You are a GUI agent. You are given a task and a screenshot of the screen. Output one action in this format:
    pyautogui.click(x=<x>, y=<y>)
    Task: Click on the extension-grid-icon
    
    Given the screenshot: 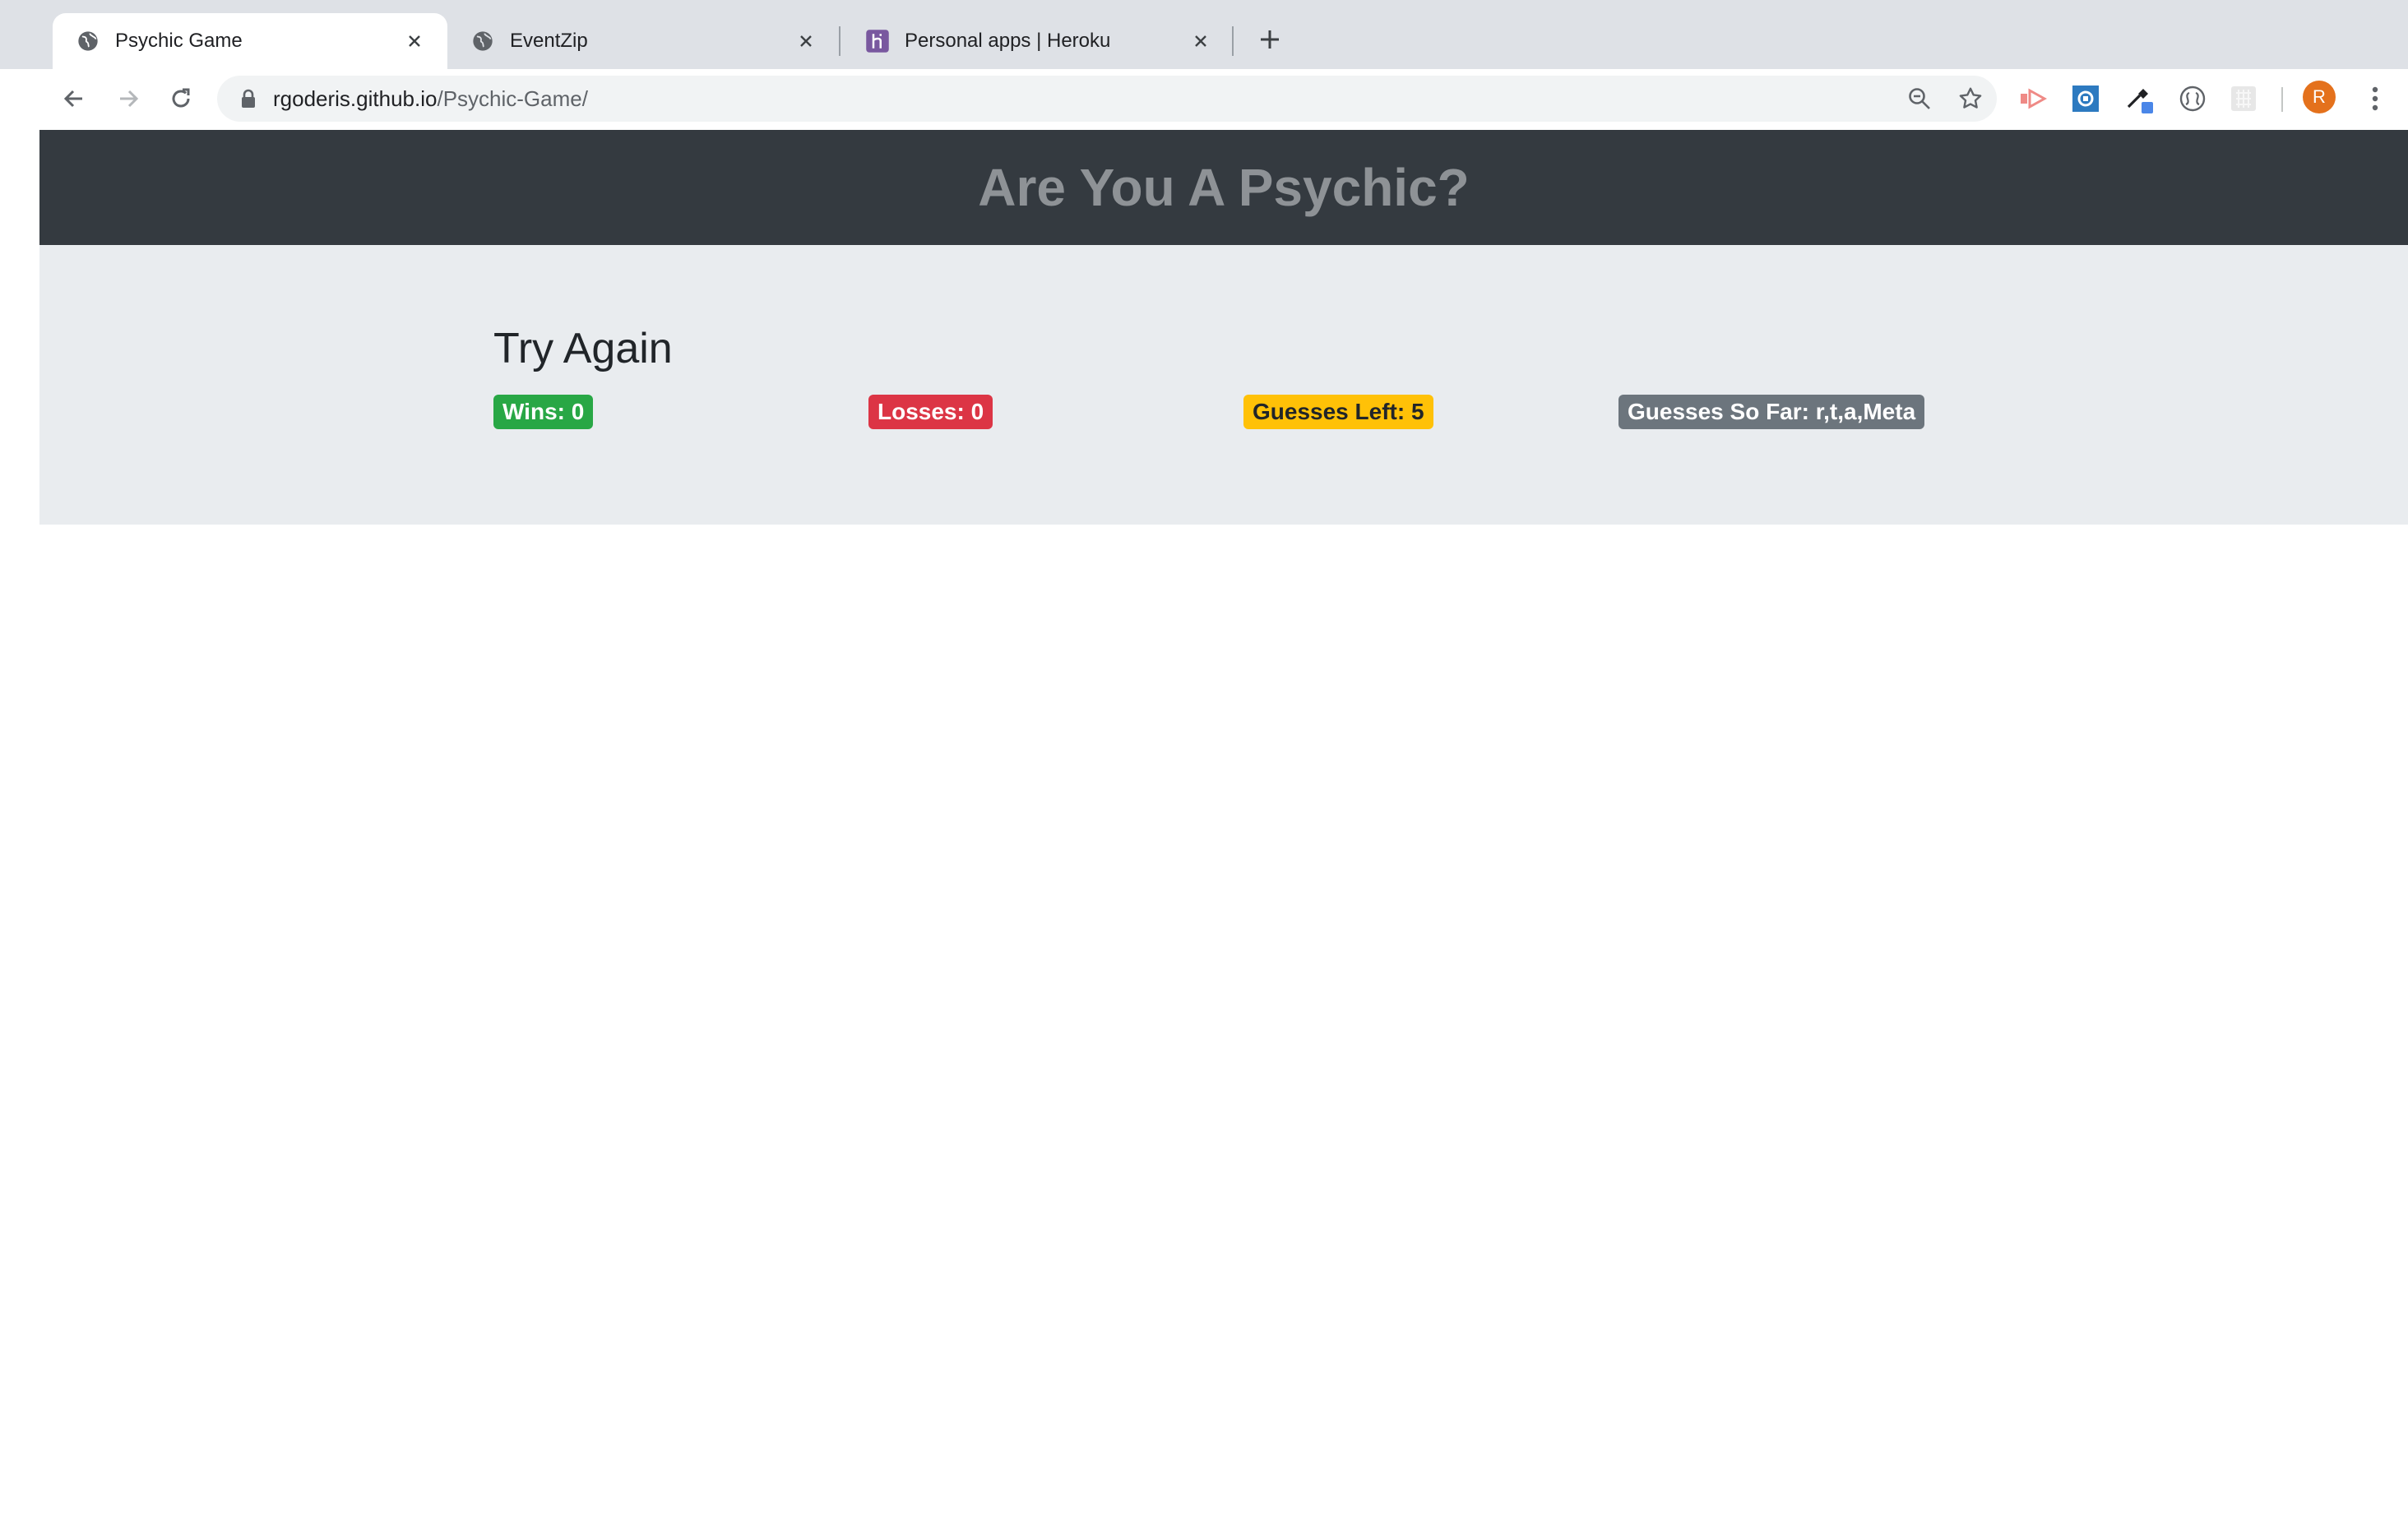 What is the action you would take?
    pyautogui.click(x=2243, y=98)
    